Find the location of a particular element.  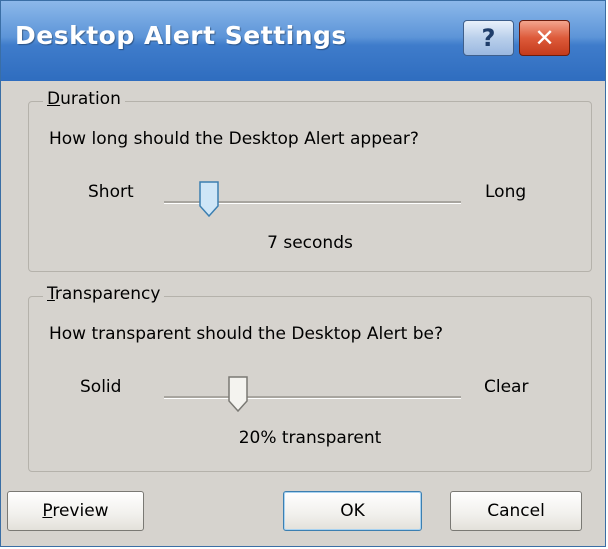

close-icon: ✕ is located at coordinates (544, 38).